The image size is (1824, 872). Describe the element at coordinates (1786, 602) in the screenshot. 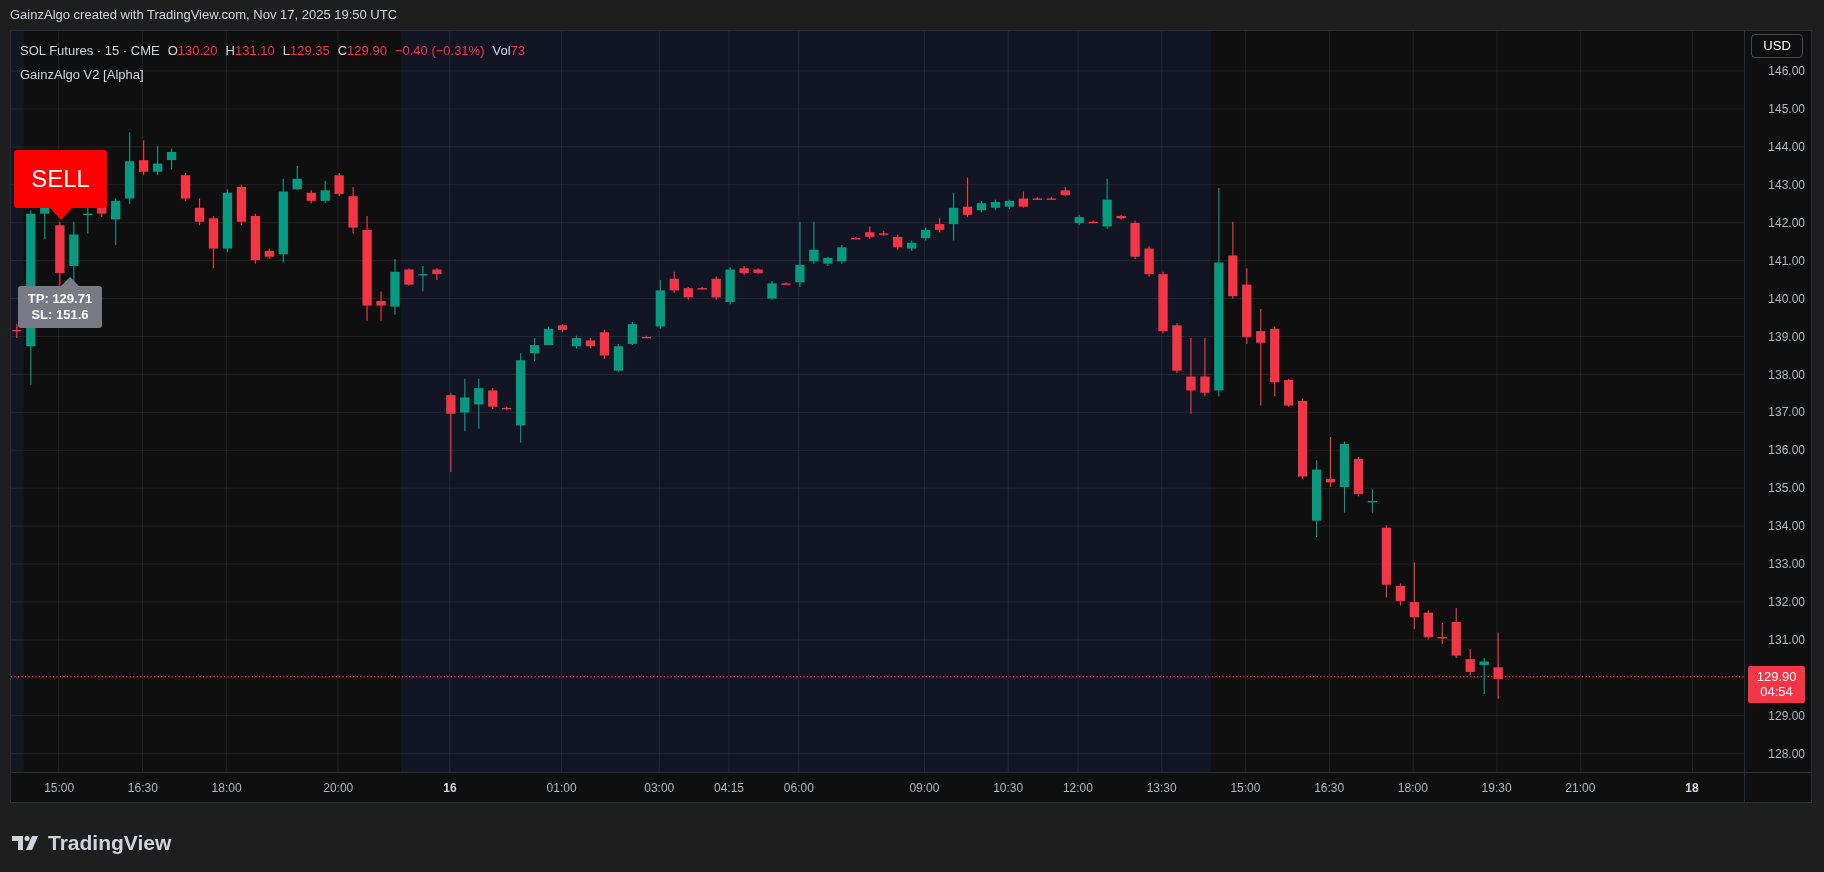

I see `price-label: 132.00` at that location.